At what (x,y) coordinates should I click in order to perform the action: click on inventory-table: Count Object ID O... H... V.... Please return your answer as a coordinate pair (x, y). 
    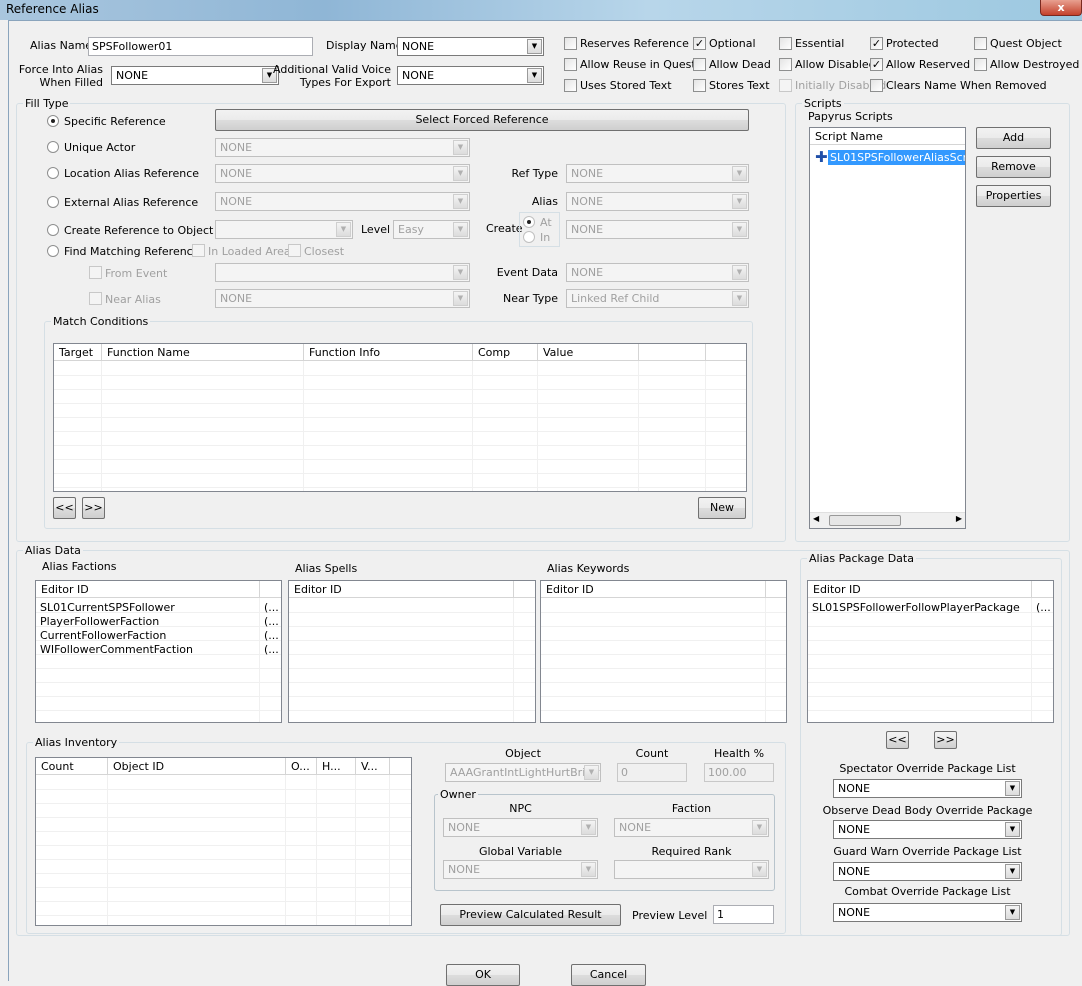
    Looking at the image, I should click on (223, 841).